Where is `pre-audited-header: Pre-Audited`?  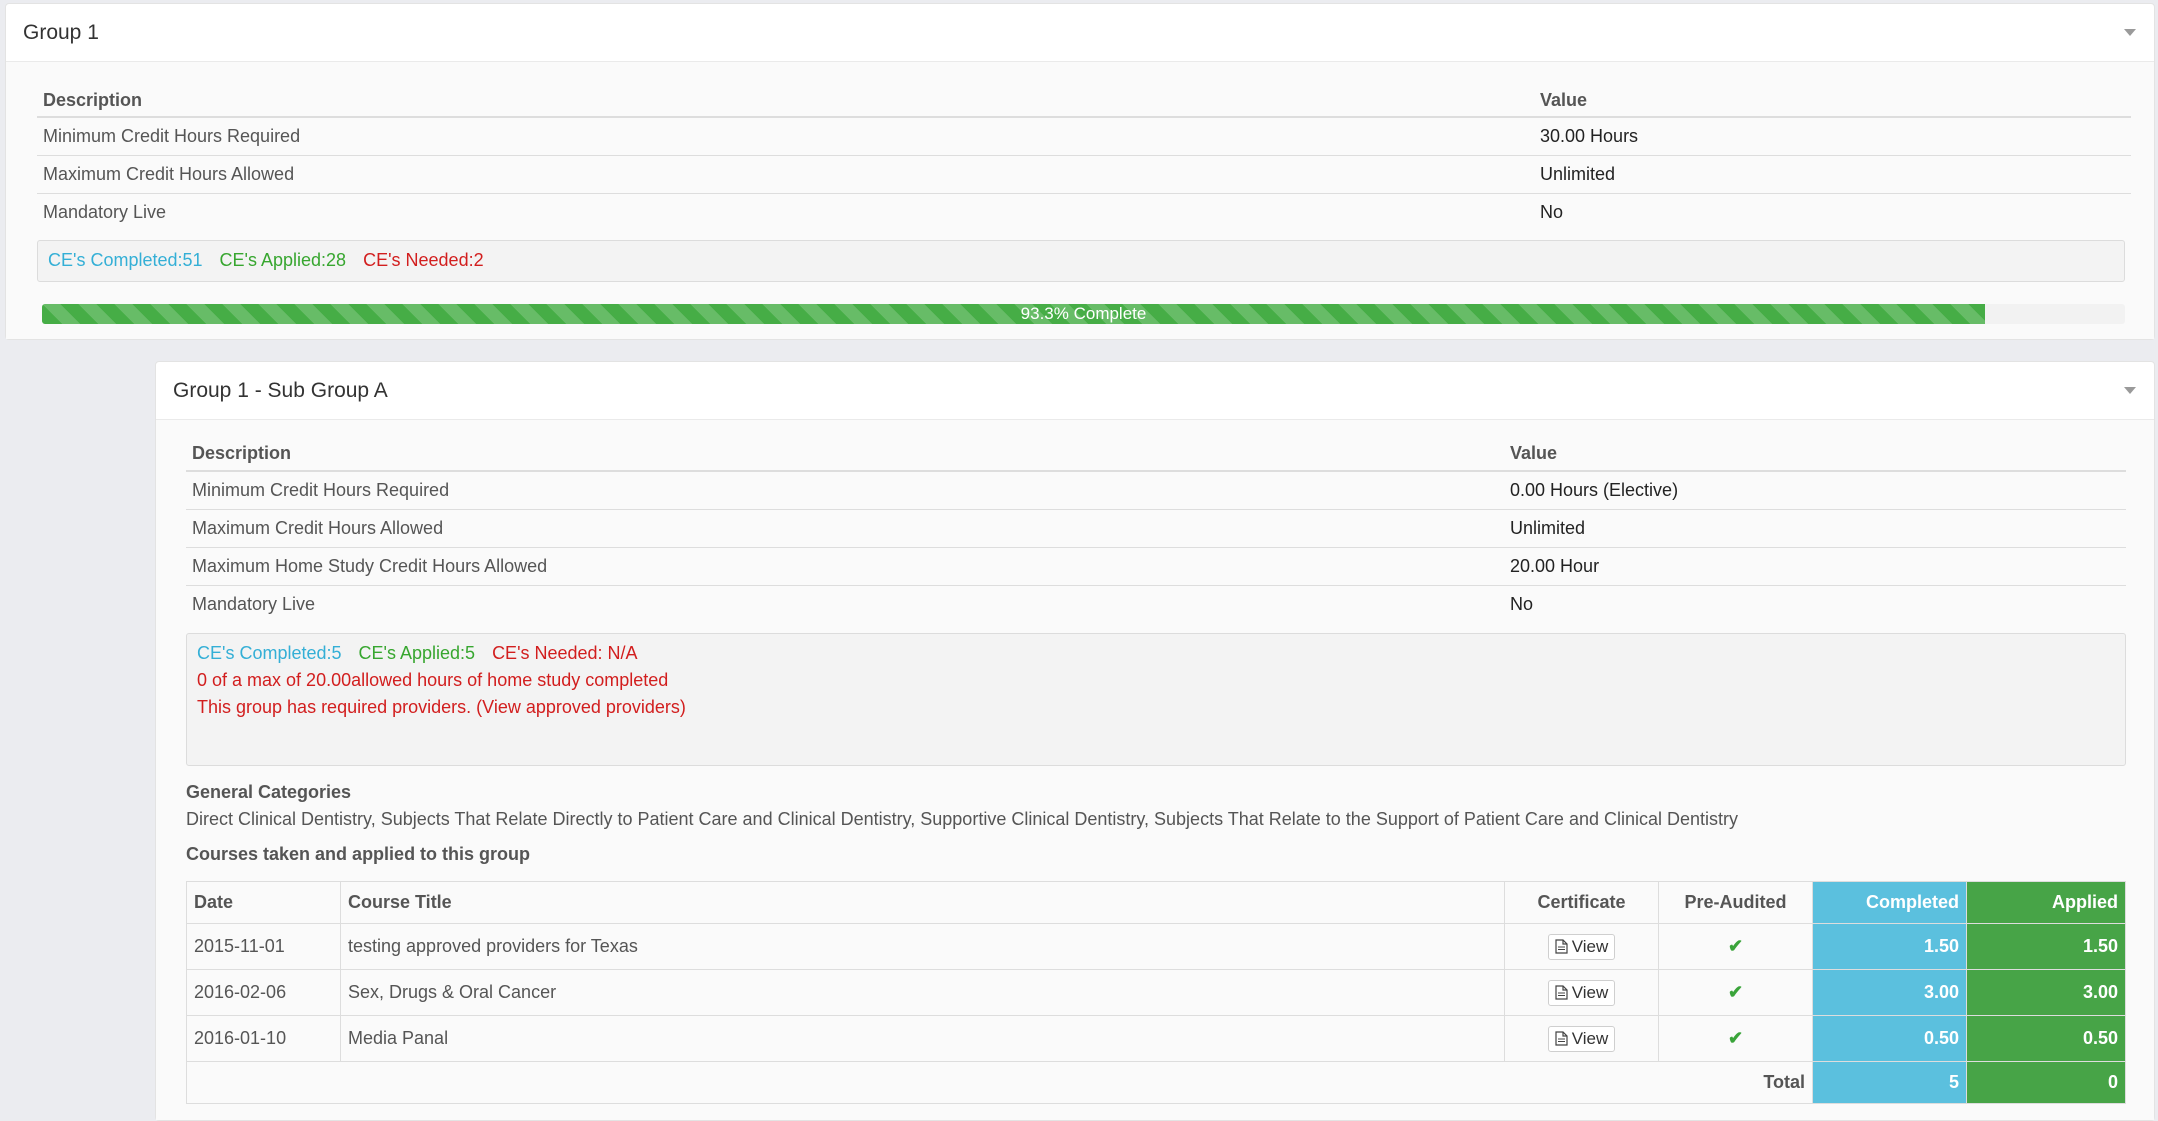
pre-audited-header: Pre-Audited is located at coordinates (1735, 902).